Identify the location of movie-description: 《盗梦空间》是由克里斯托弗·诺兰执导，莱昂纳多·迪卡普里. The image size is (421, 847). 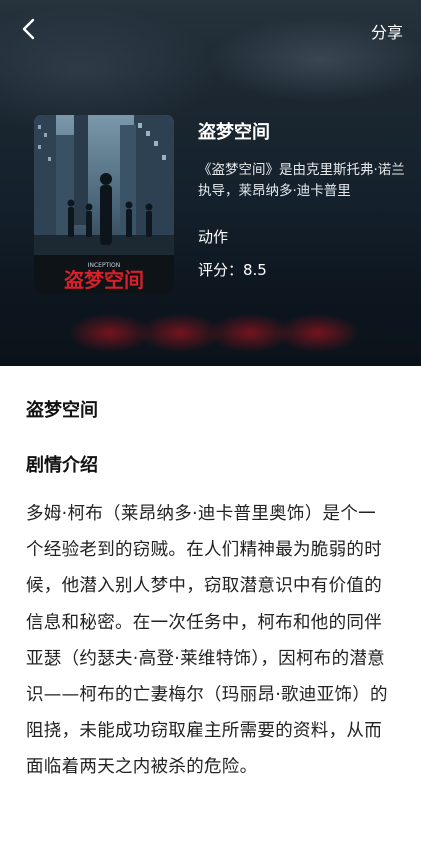
(301, 180).